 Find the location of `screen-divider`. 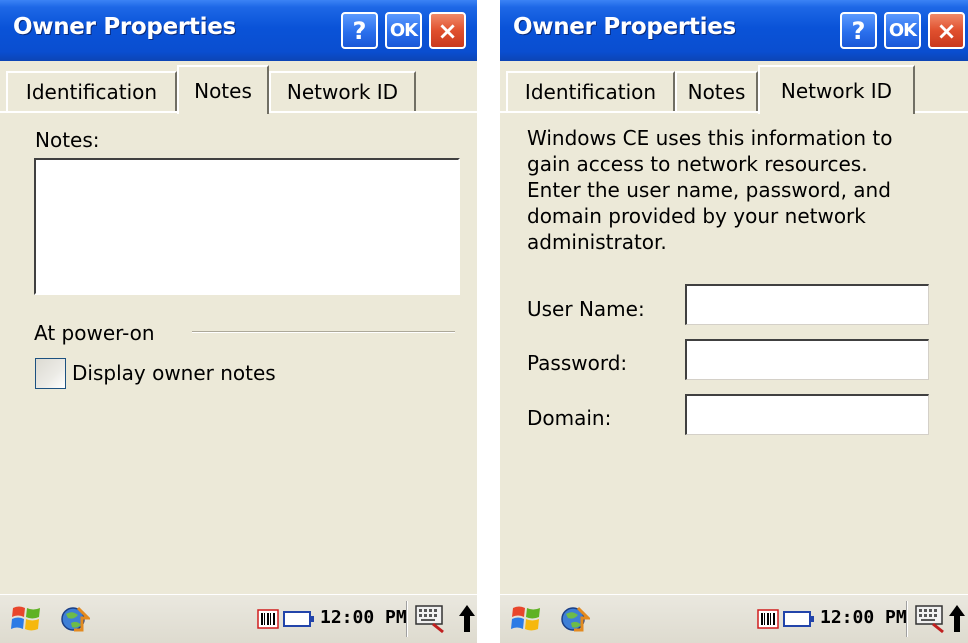

screen-divider is located at coordinates (488, 321).